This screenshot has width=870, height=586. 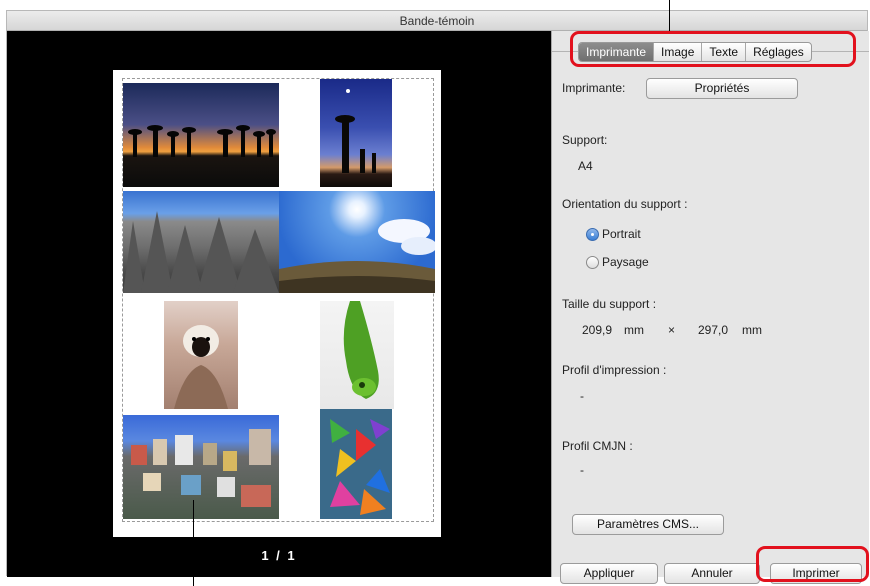 I want to click on radio-selected-icon, so click(x=592, y=234).